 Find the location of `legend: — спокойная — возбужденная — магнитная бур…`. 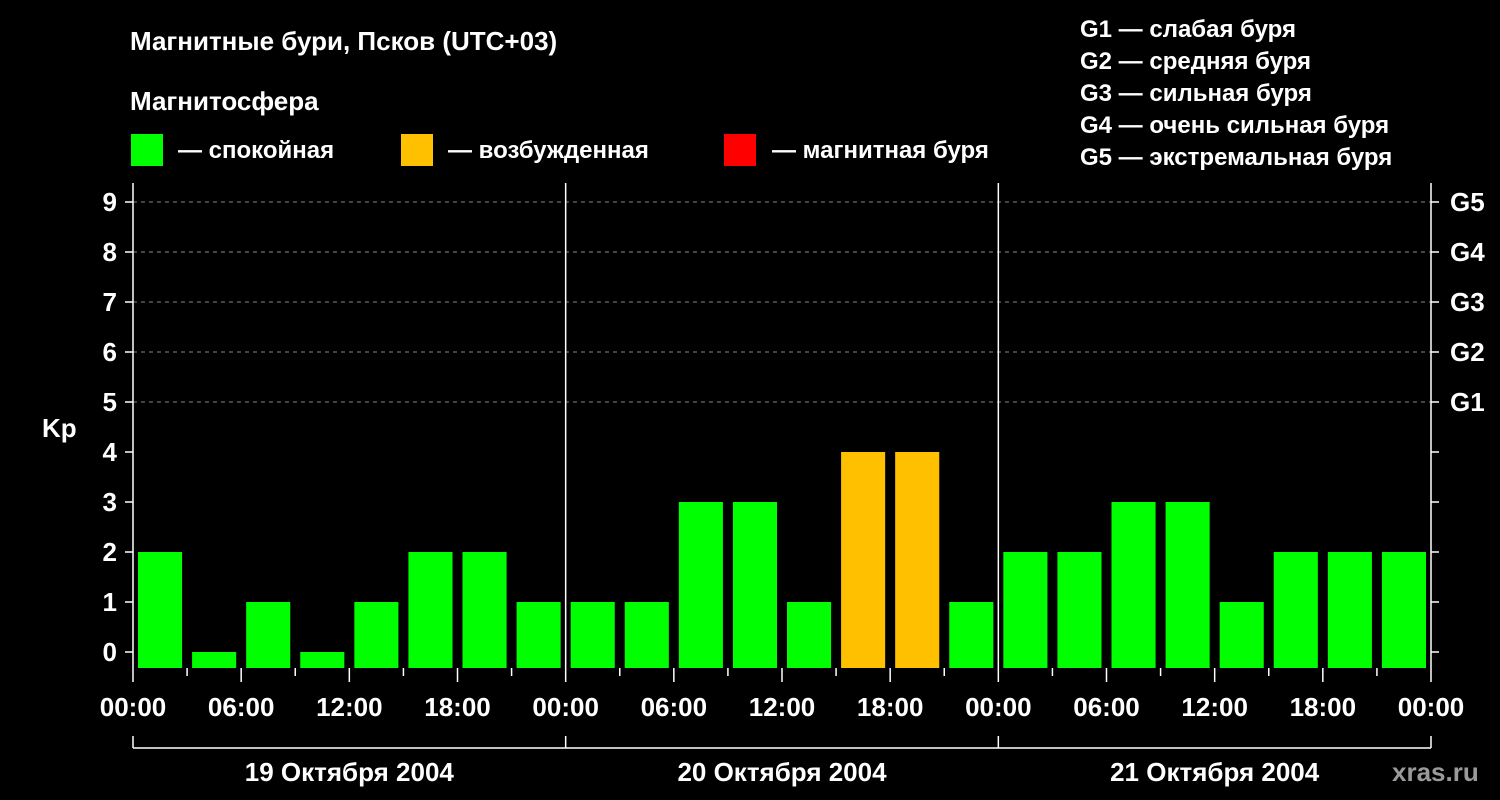

legend: — спокойная — возбужденная — магнитная бур… is located at coordinates (560, 150).